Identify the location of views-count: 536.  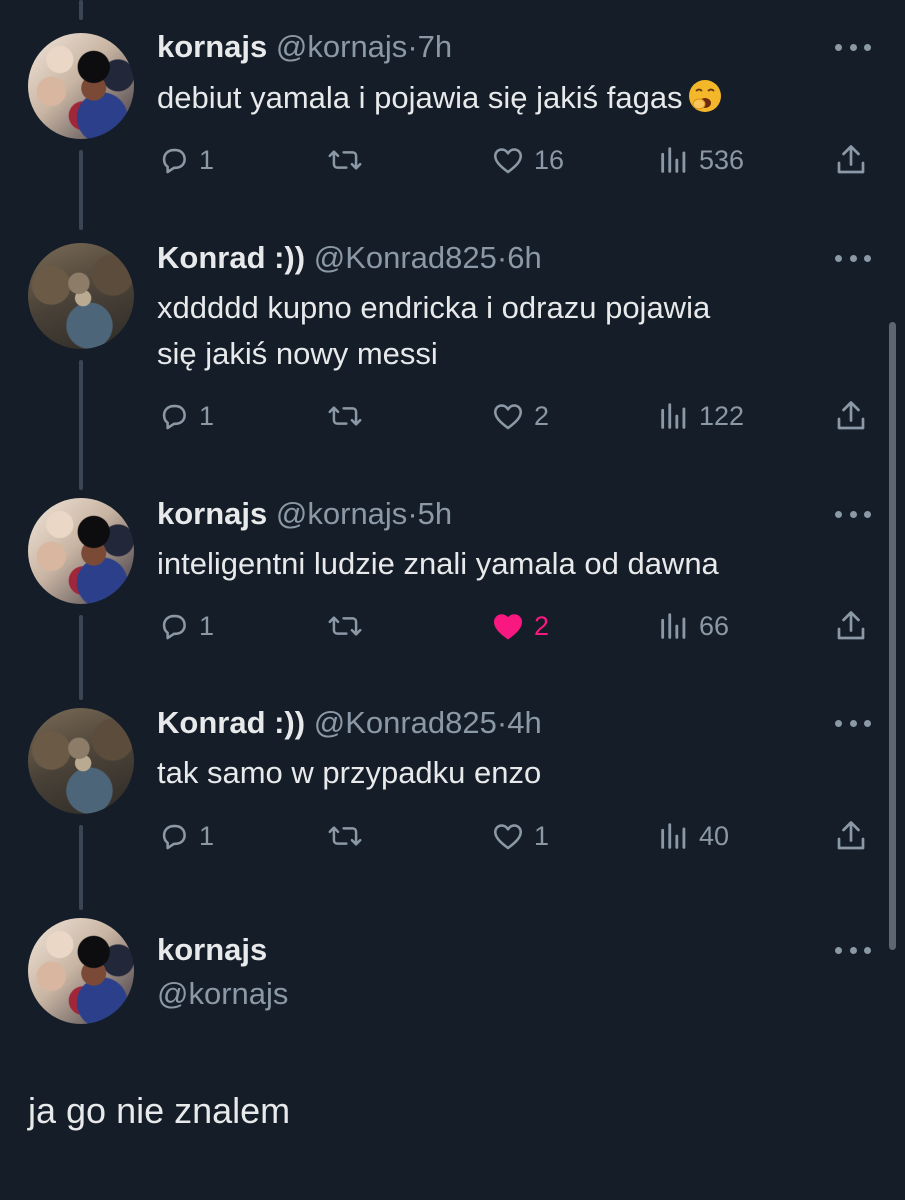
(722, 159).